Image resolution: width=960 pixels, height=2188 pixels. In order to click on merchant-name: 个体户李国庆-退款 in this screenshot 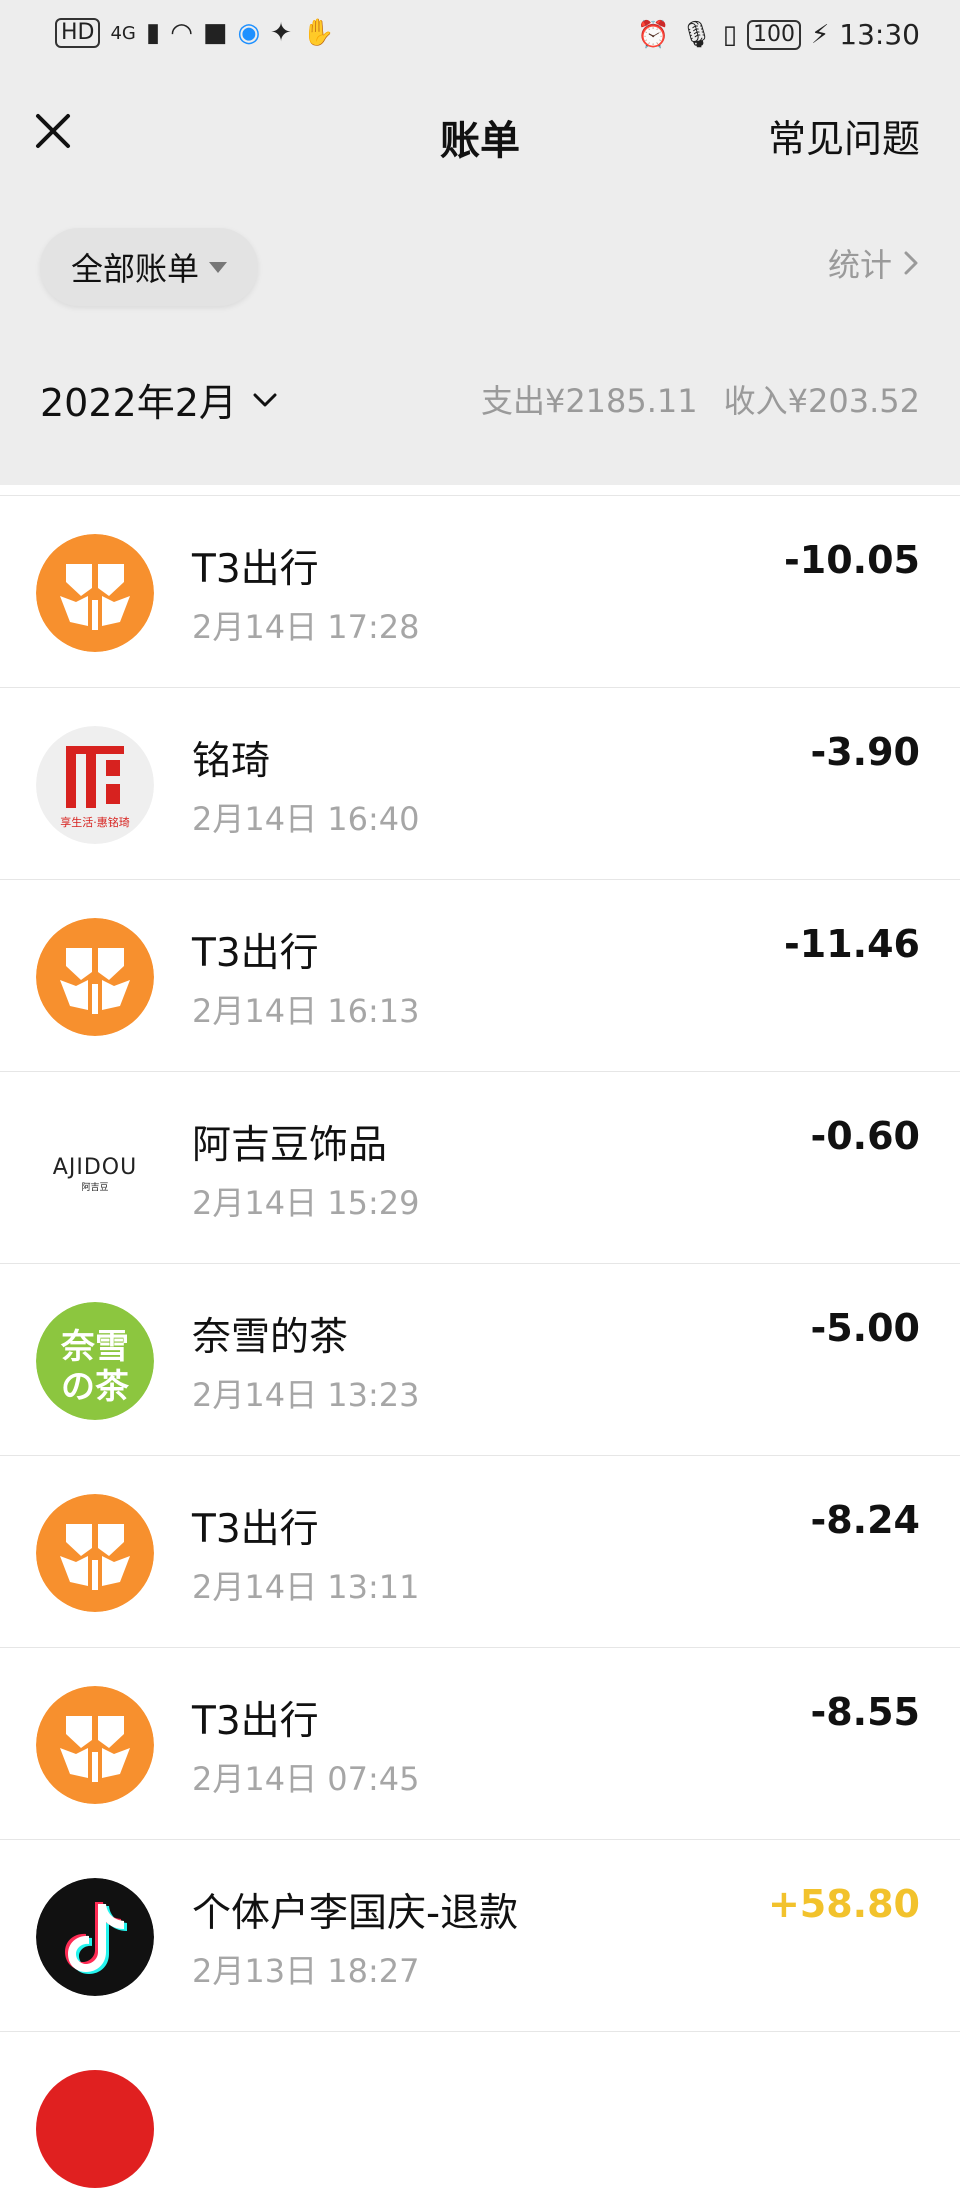, I will do `click(355, 1913)`.